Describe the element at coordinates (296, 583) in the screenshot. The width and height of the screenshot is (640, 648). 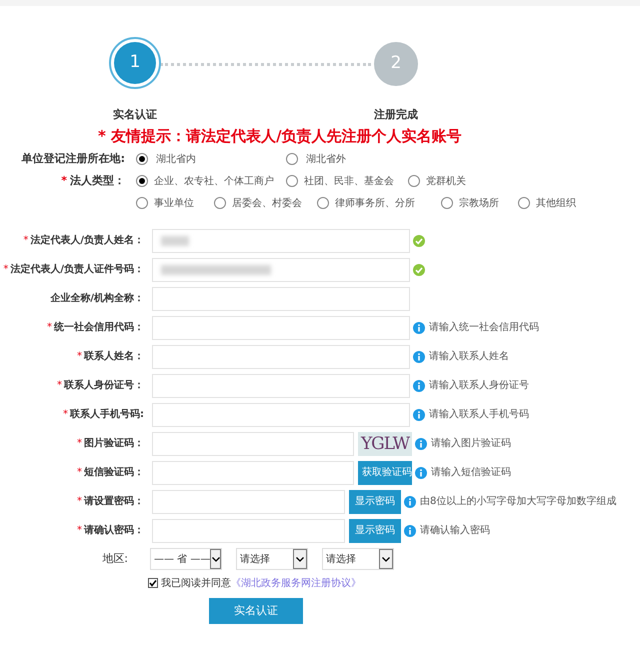
I see `agreement-link: 《湖北政务服务网注册协议》` at that location.